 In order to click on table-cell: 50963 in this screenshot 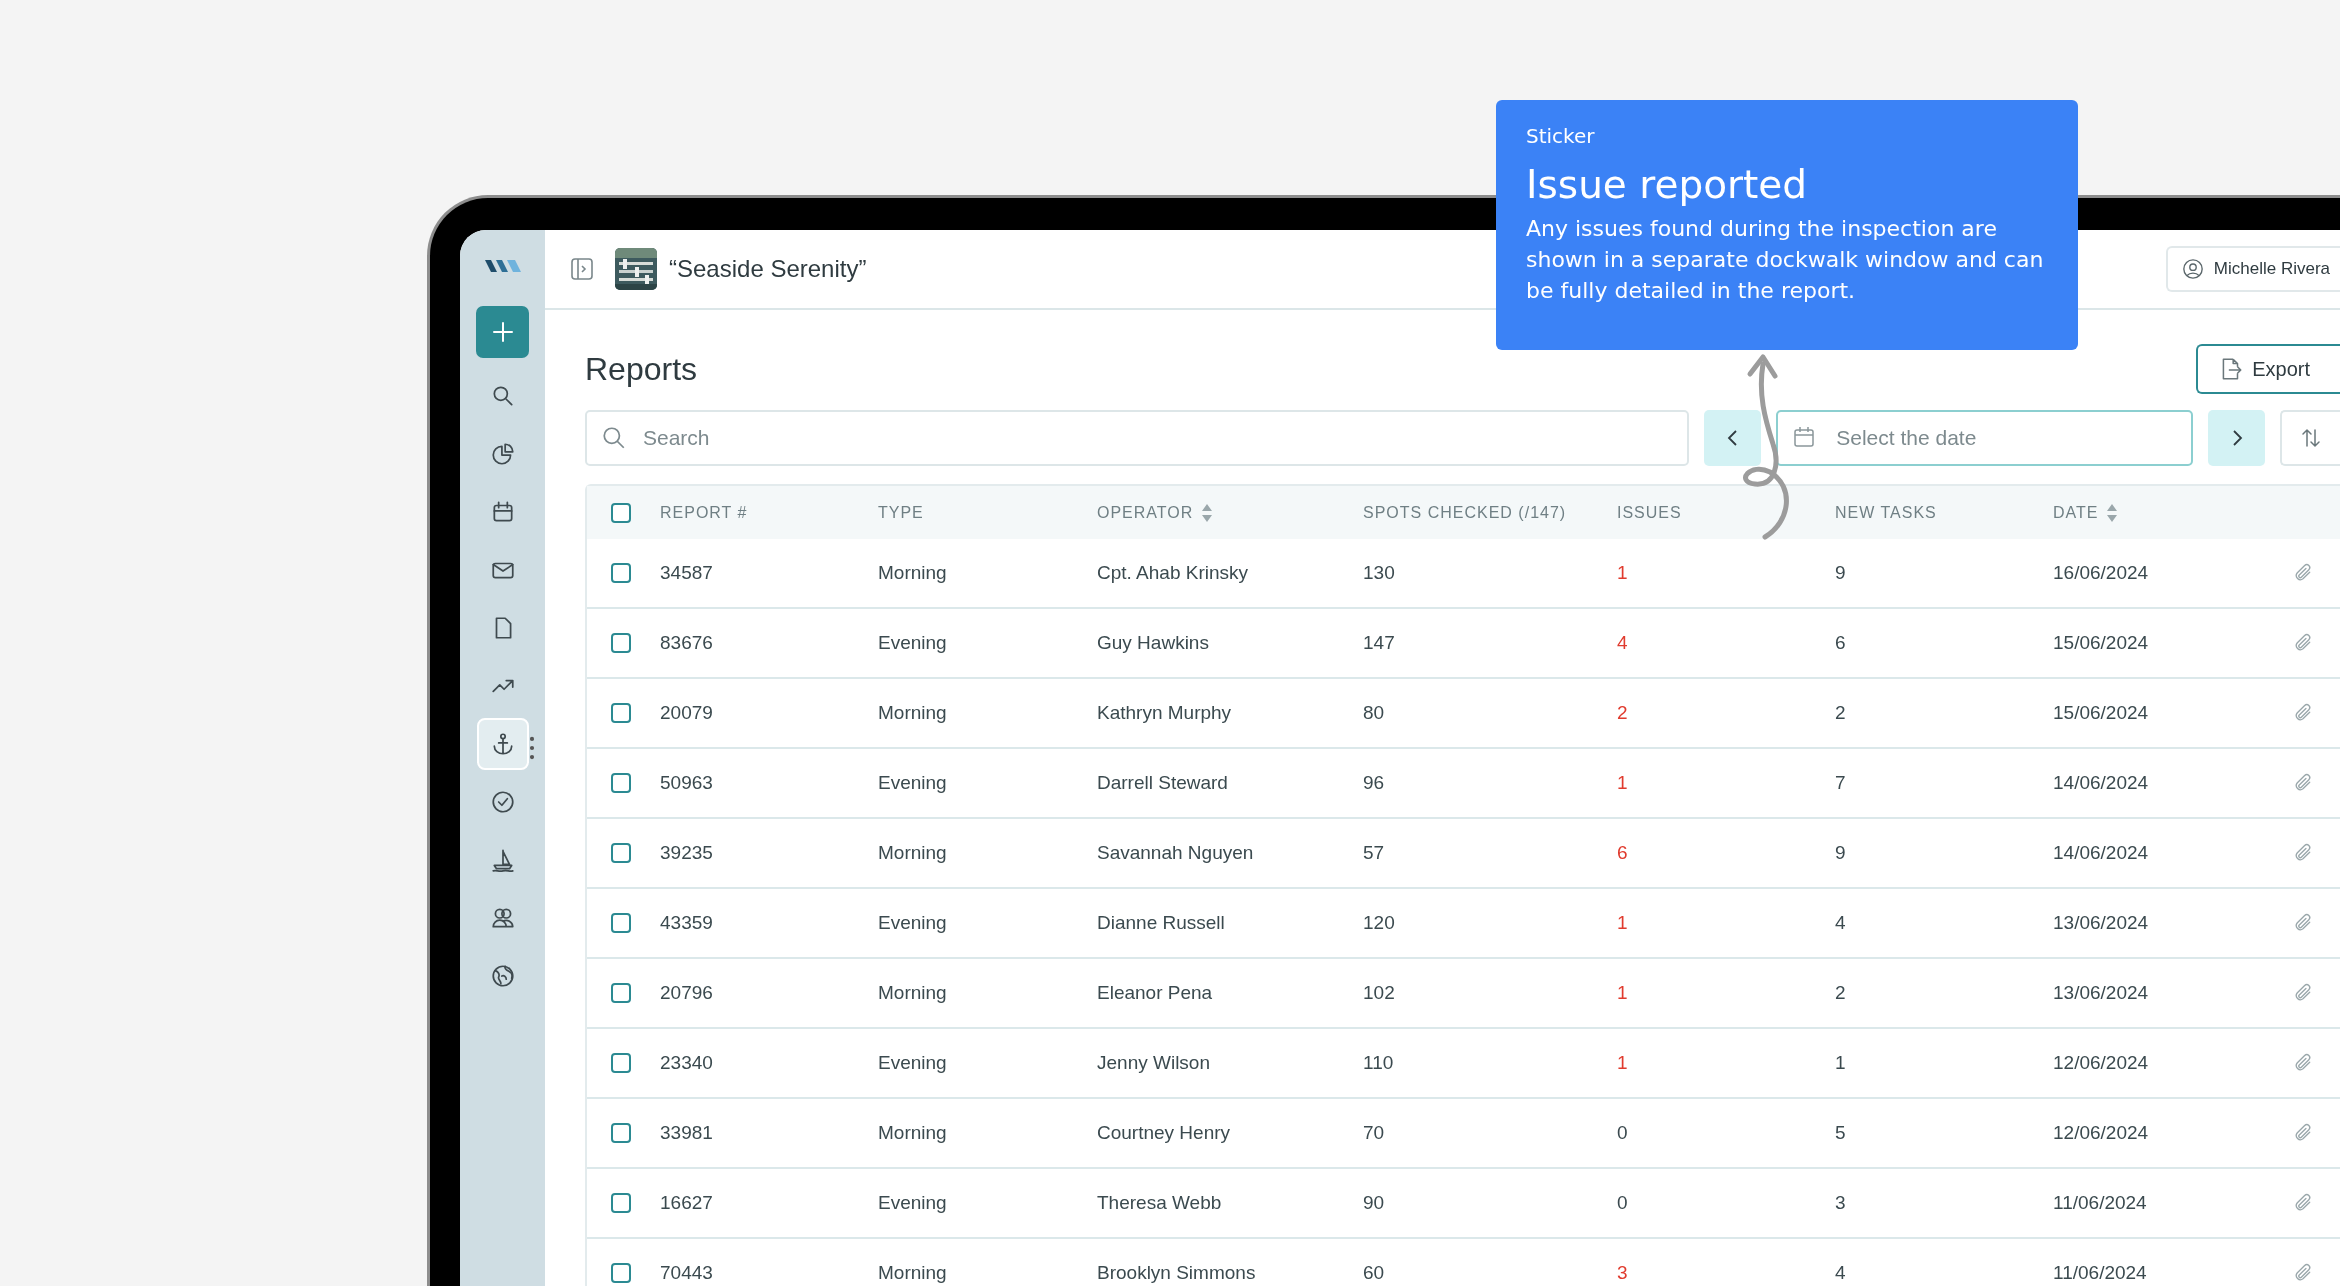, I will do `click(686, 782)`.